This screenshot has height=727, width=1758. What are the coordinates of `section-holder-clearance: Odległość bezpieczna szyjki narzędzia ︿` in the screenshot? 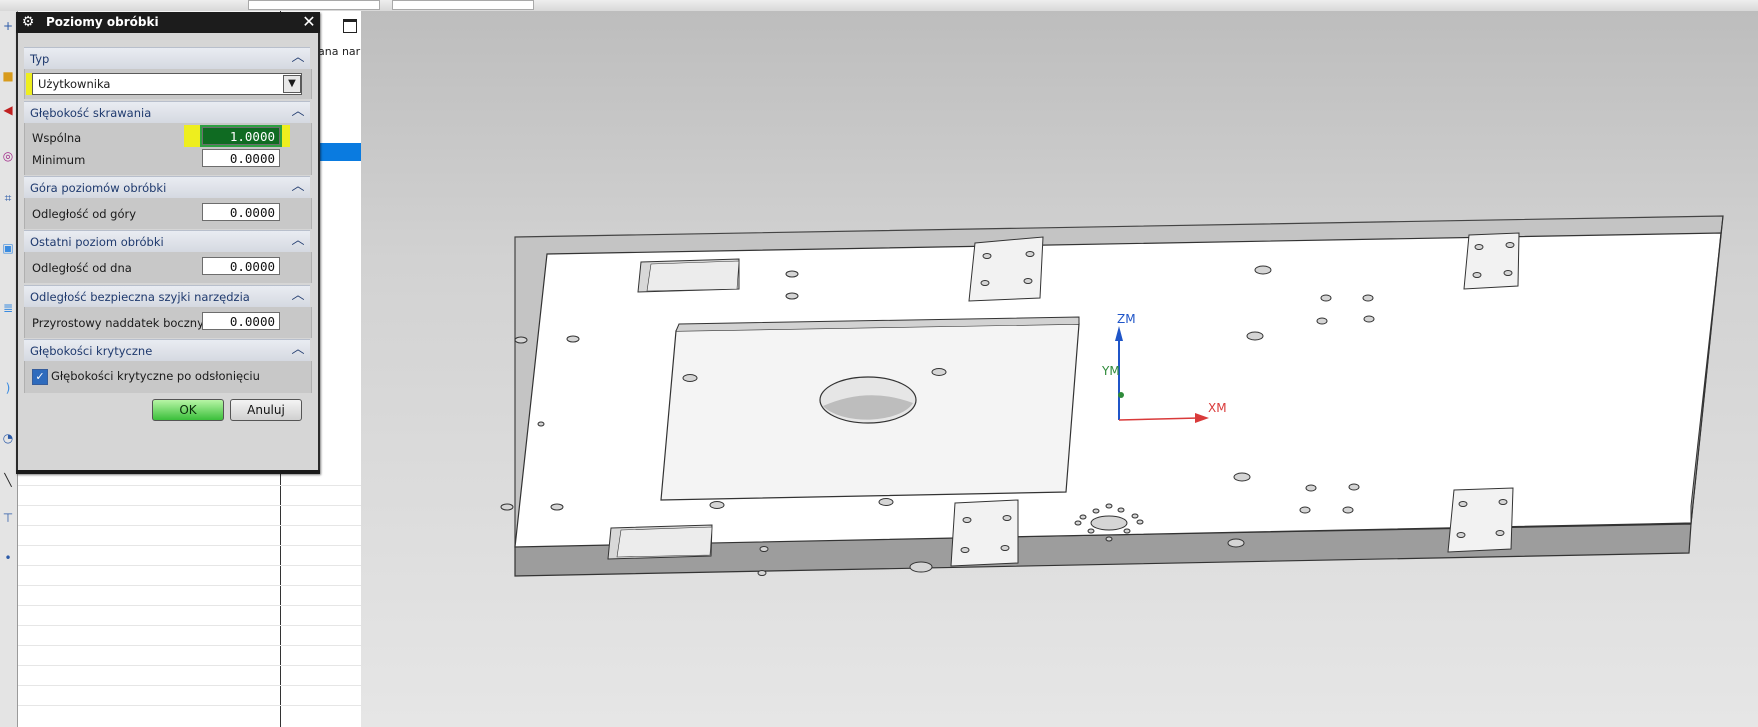 It's located at (167, 297).